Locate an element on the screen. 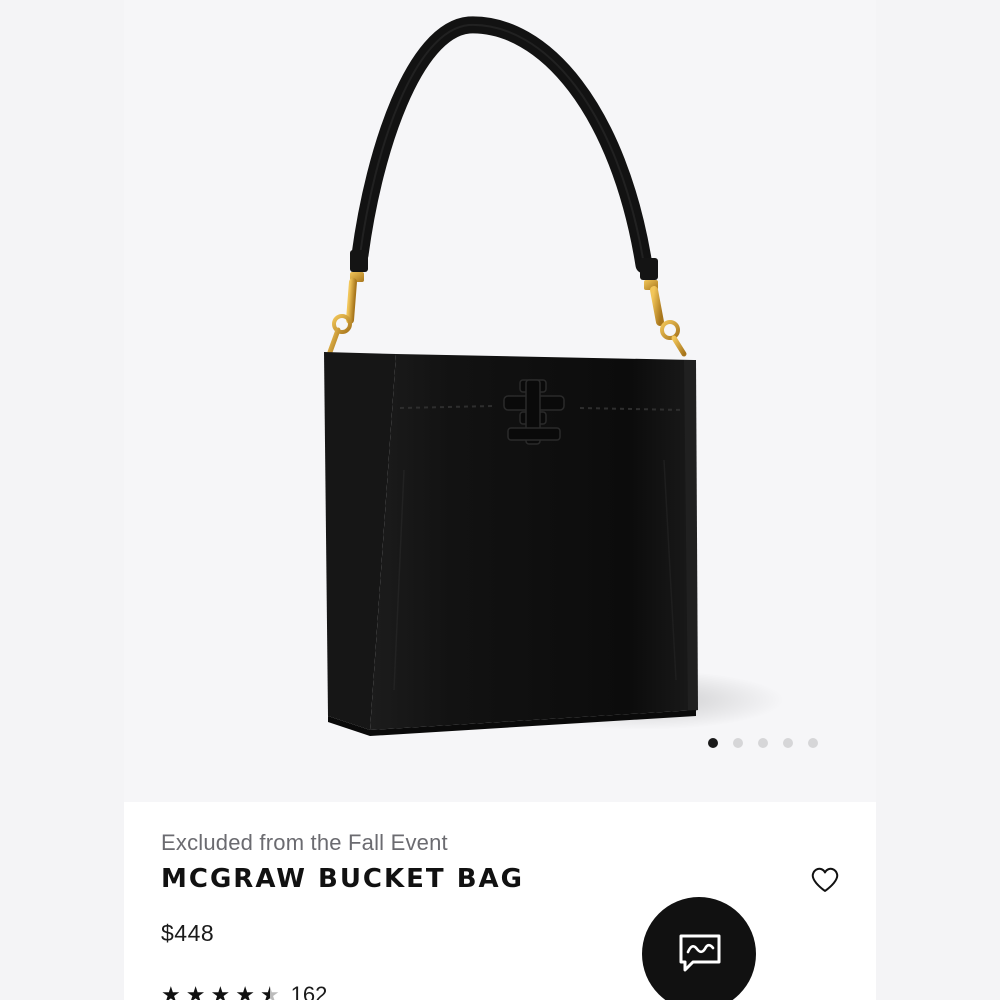 The image size is (1000, 1000). half-star-icon: ★ is located at coordinates (270, 992).